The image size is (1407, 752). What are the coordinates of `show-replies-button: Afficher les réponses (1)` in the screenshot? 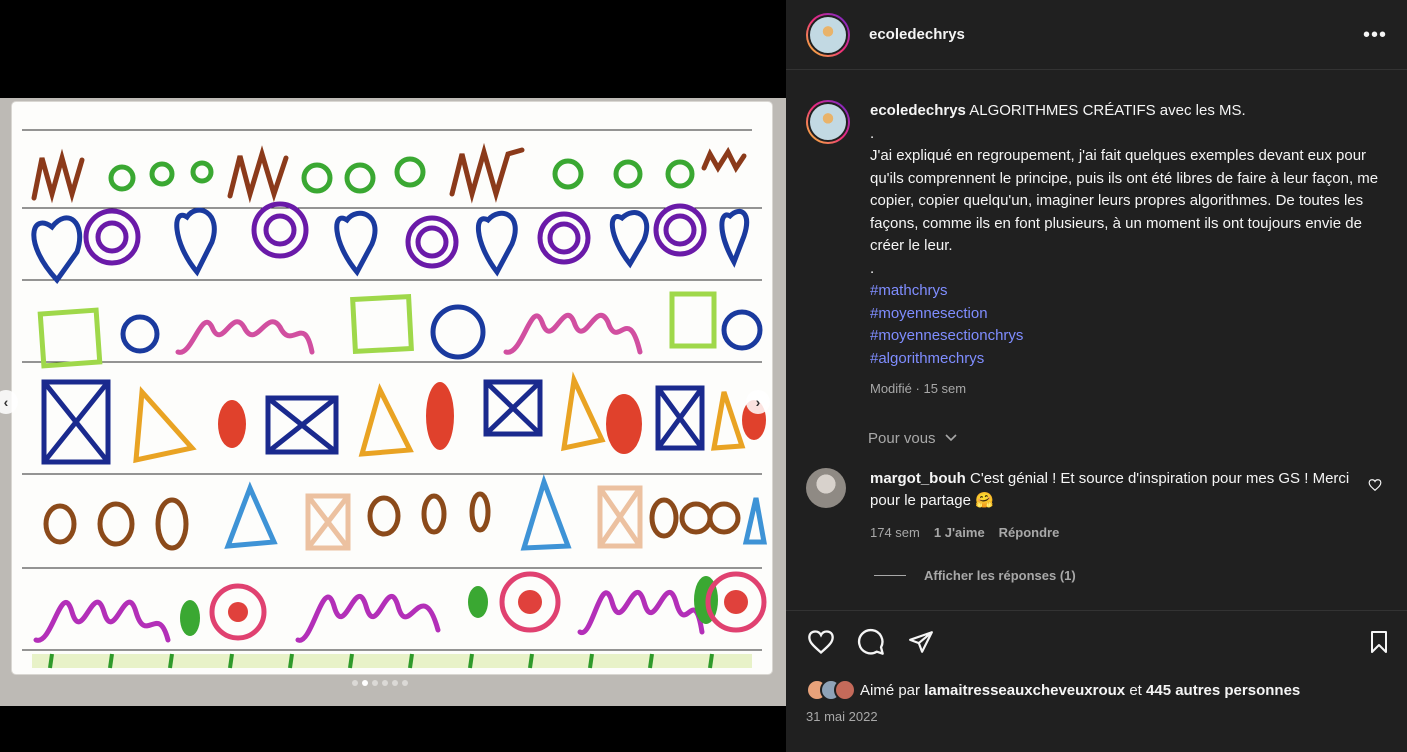 It's located at (975, 575).